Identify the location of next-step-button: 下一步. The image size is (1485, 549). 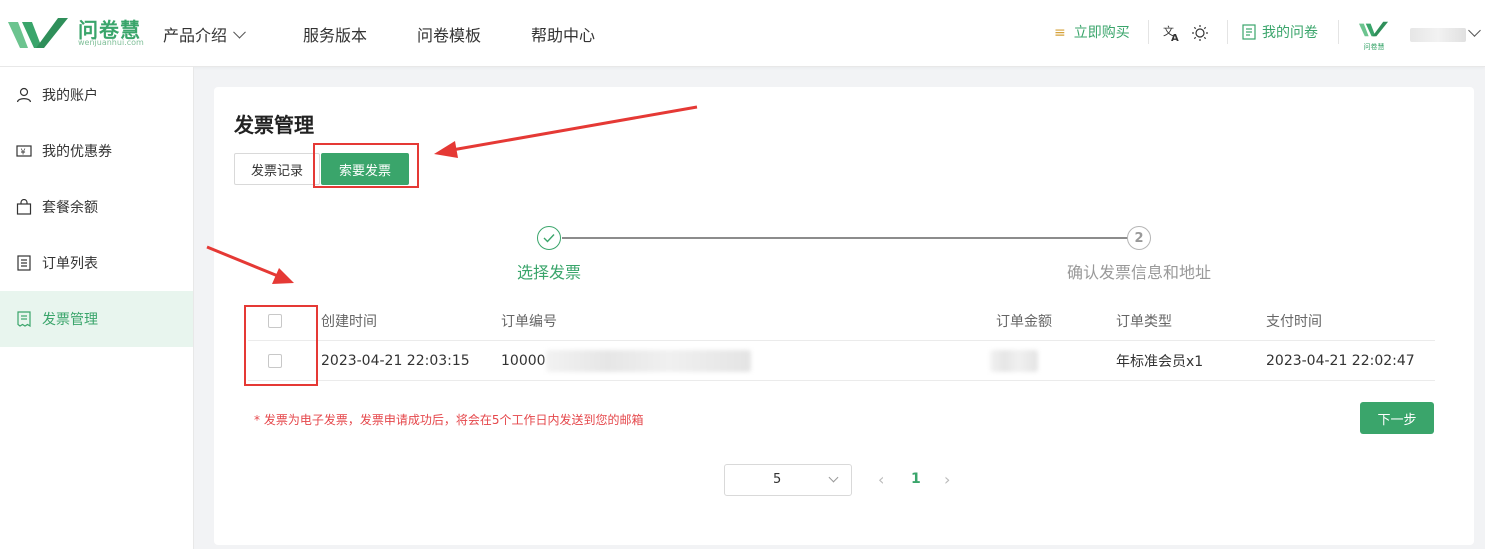
(1397, 418).